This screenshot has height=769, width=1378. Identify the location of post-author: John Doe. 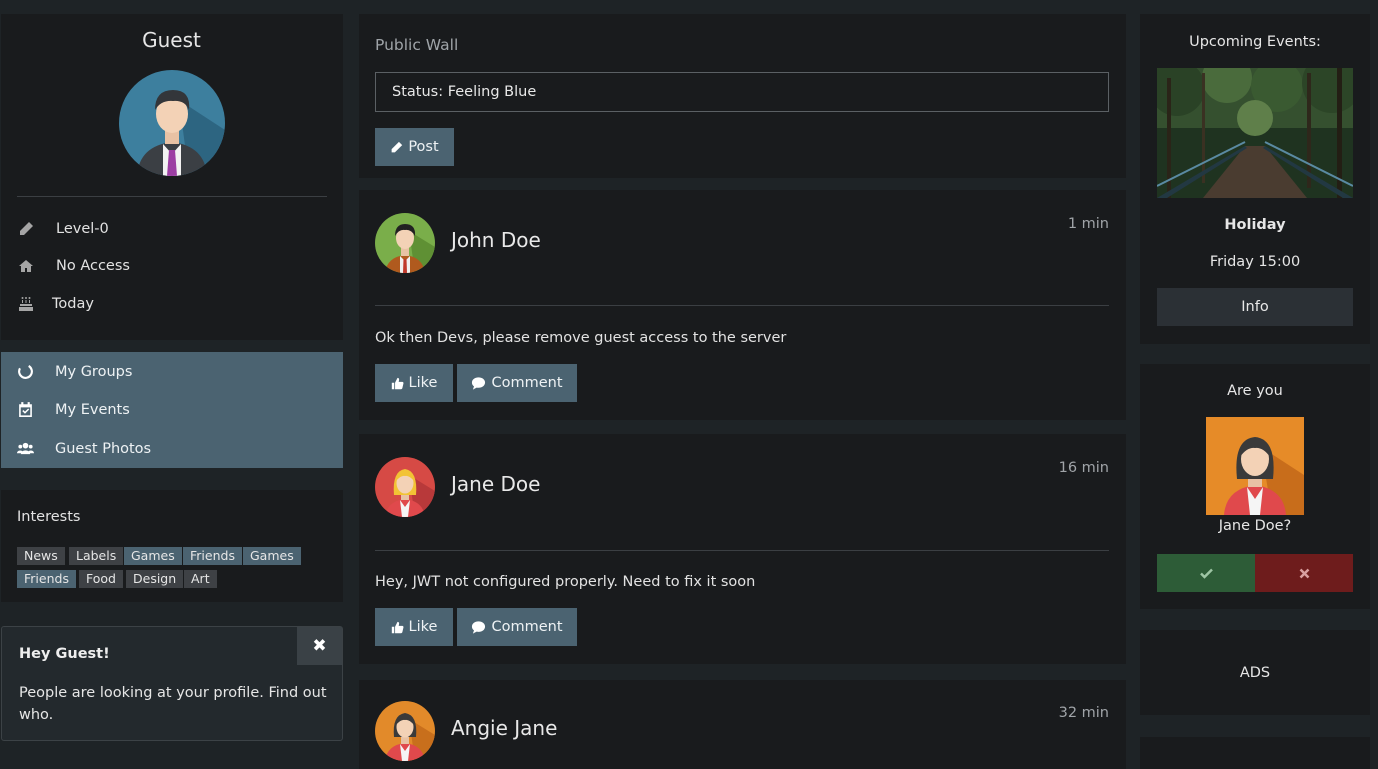
(496, 240).